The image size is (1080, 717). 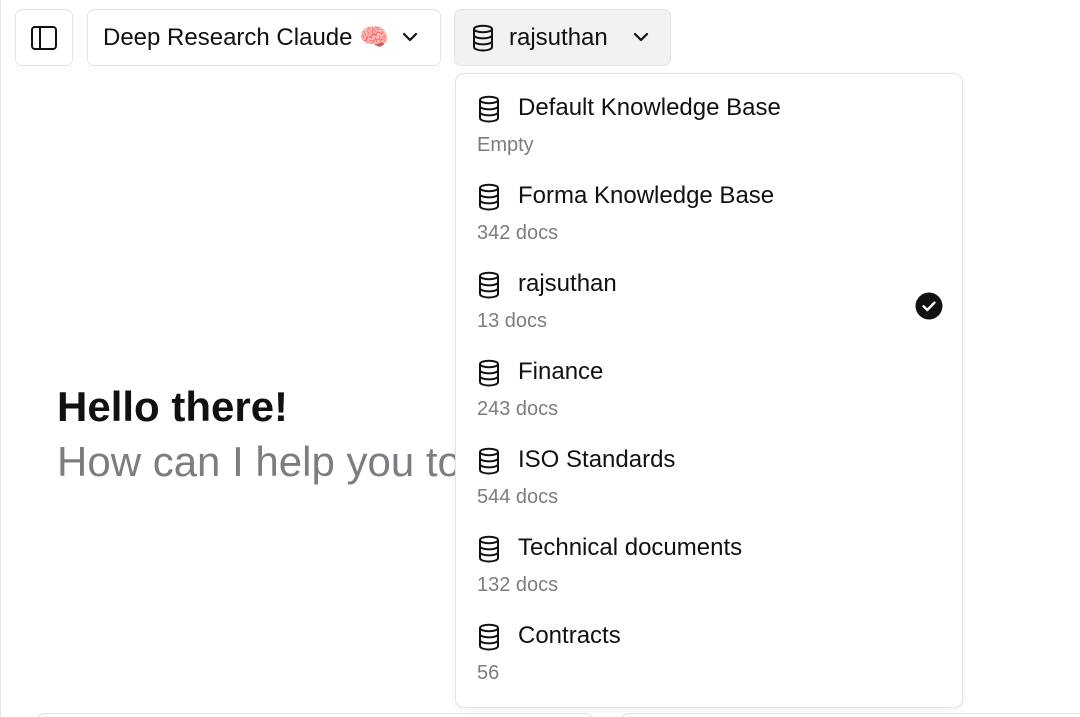 I want to click on knowledge-base-doc-count: 342 docs, so click(x=518, y=233).